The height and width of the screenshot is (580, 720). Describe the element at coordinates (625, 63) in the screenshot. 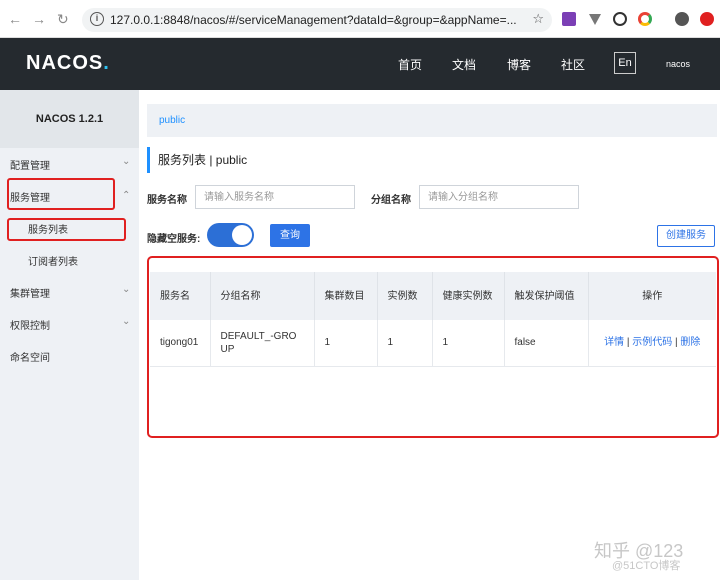

I see `language-toggle: En` at that location.